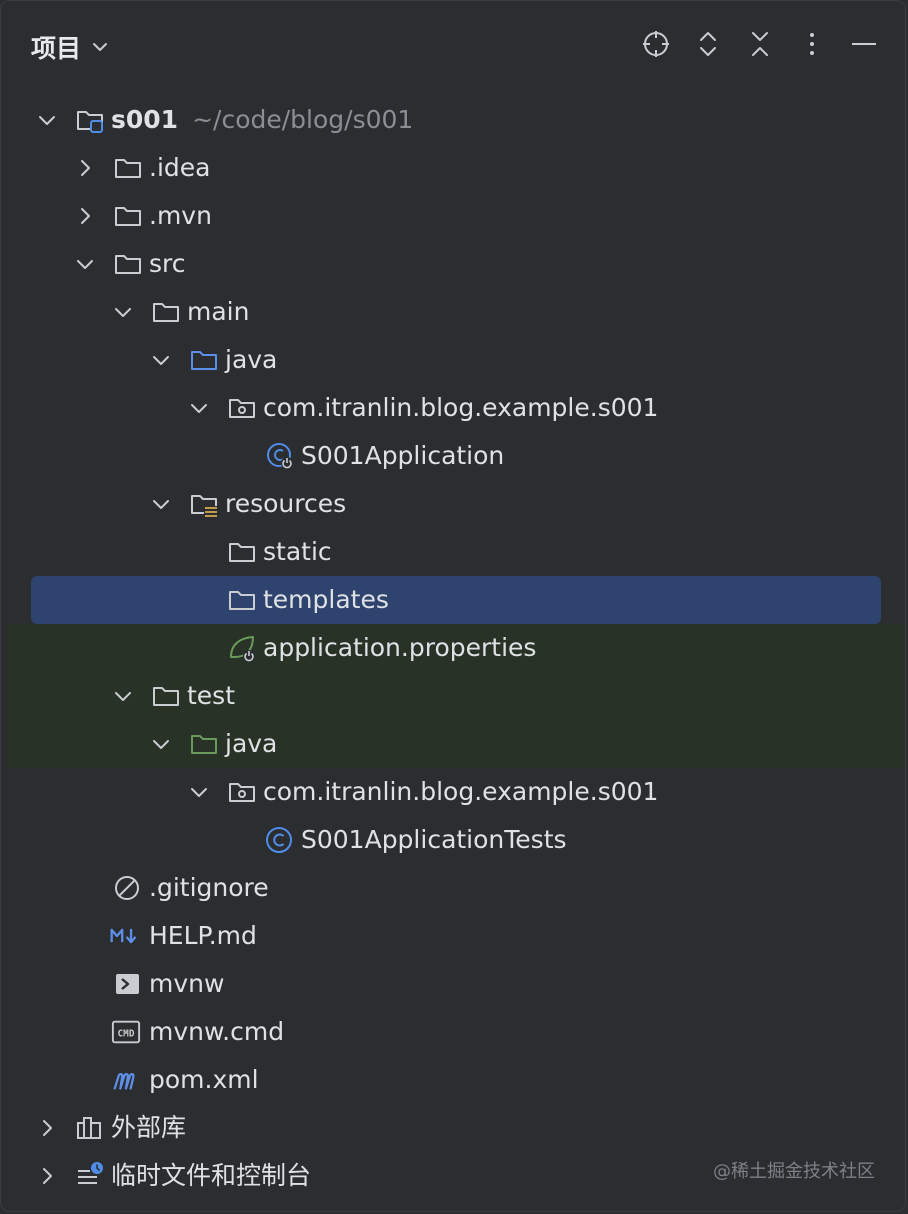  Describe the element at coordinates (180, 167) in the screenshot. I see `tree-item-label: .idea` at that location.